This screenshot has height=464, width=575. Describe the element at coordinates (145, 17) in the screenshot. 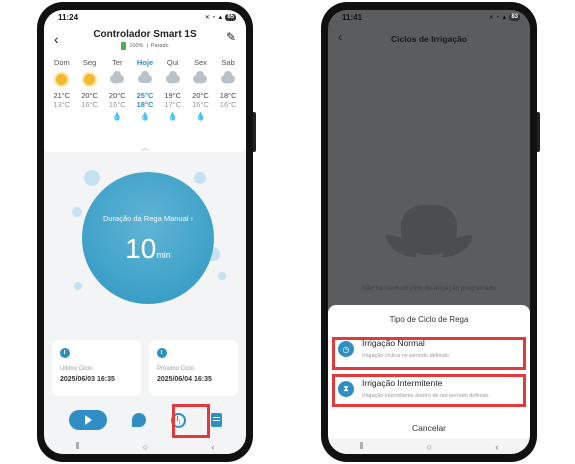

I see `status-bar: 11:24 ✕ ◔ ▲ 85` at that location.